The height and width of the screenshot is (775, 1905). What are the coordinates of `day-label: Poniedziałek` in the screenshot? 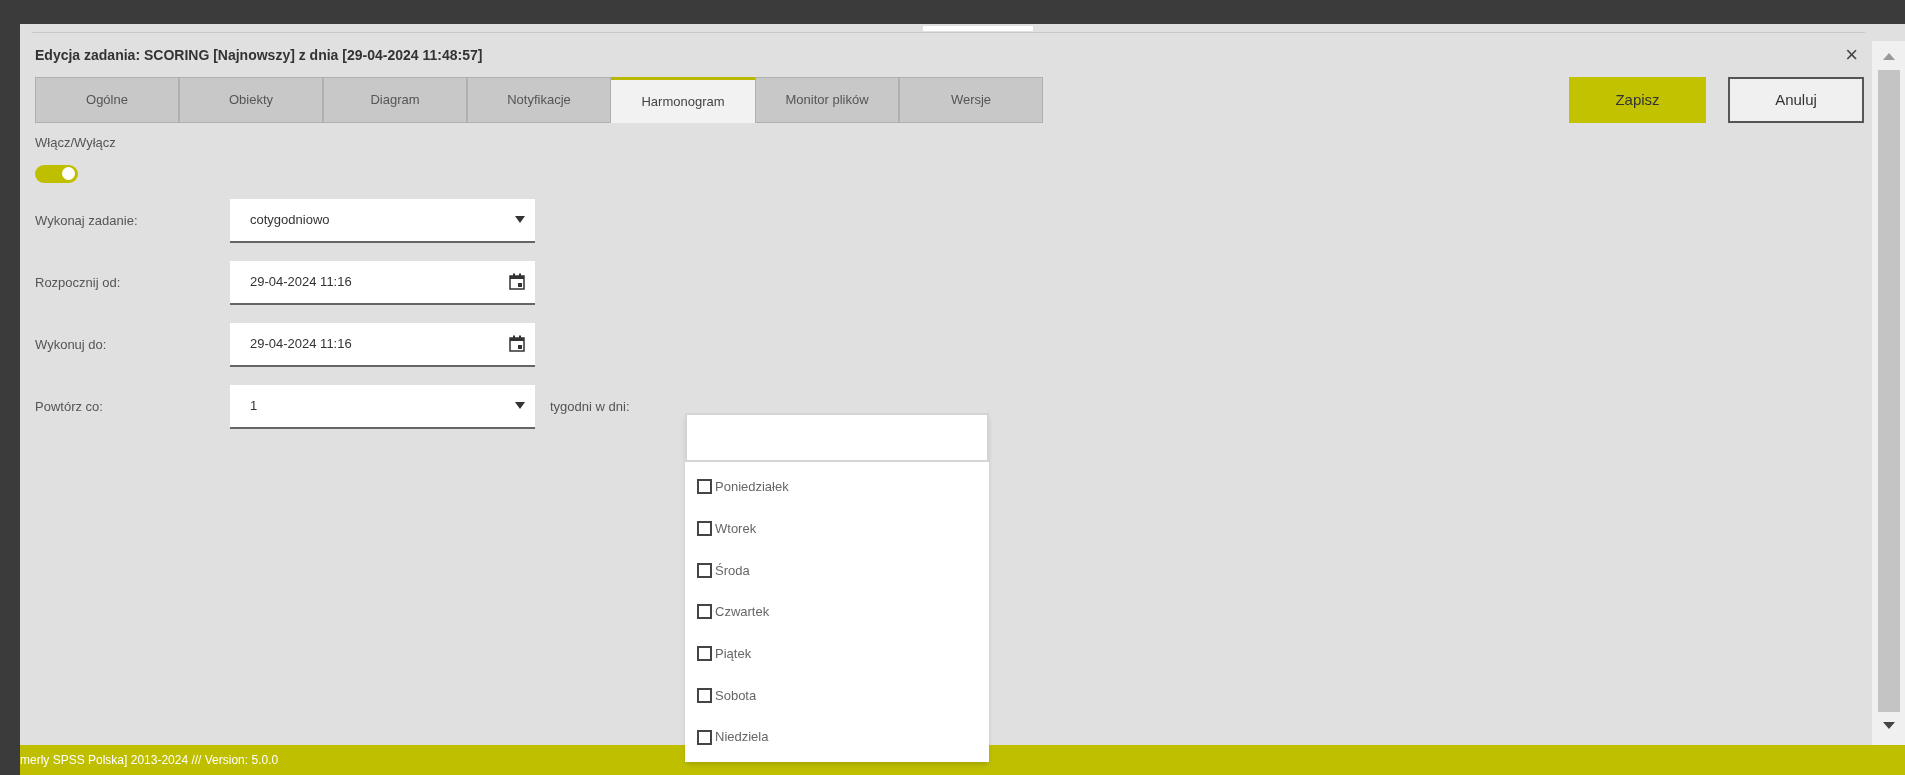 It's located at (752, 487).